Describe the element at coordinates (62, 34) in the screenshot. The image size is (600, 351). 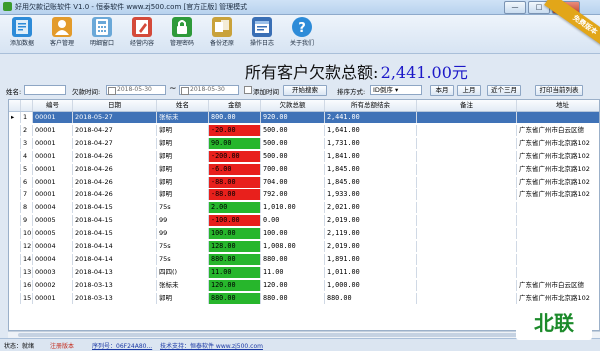
I see `toolbar-customer-button: 客户管理` at that location.